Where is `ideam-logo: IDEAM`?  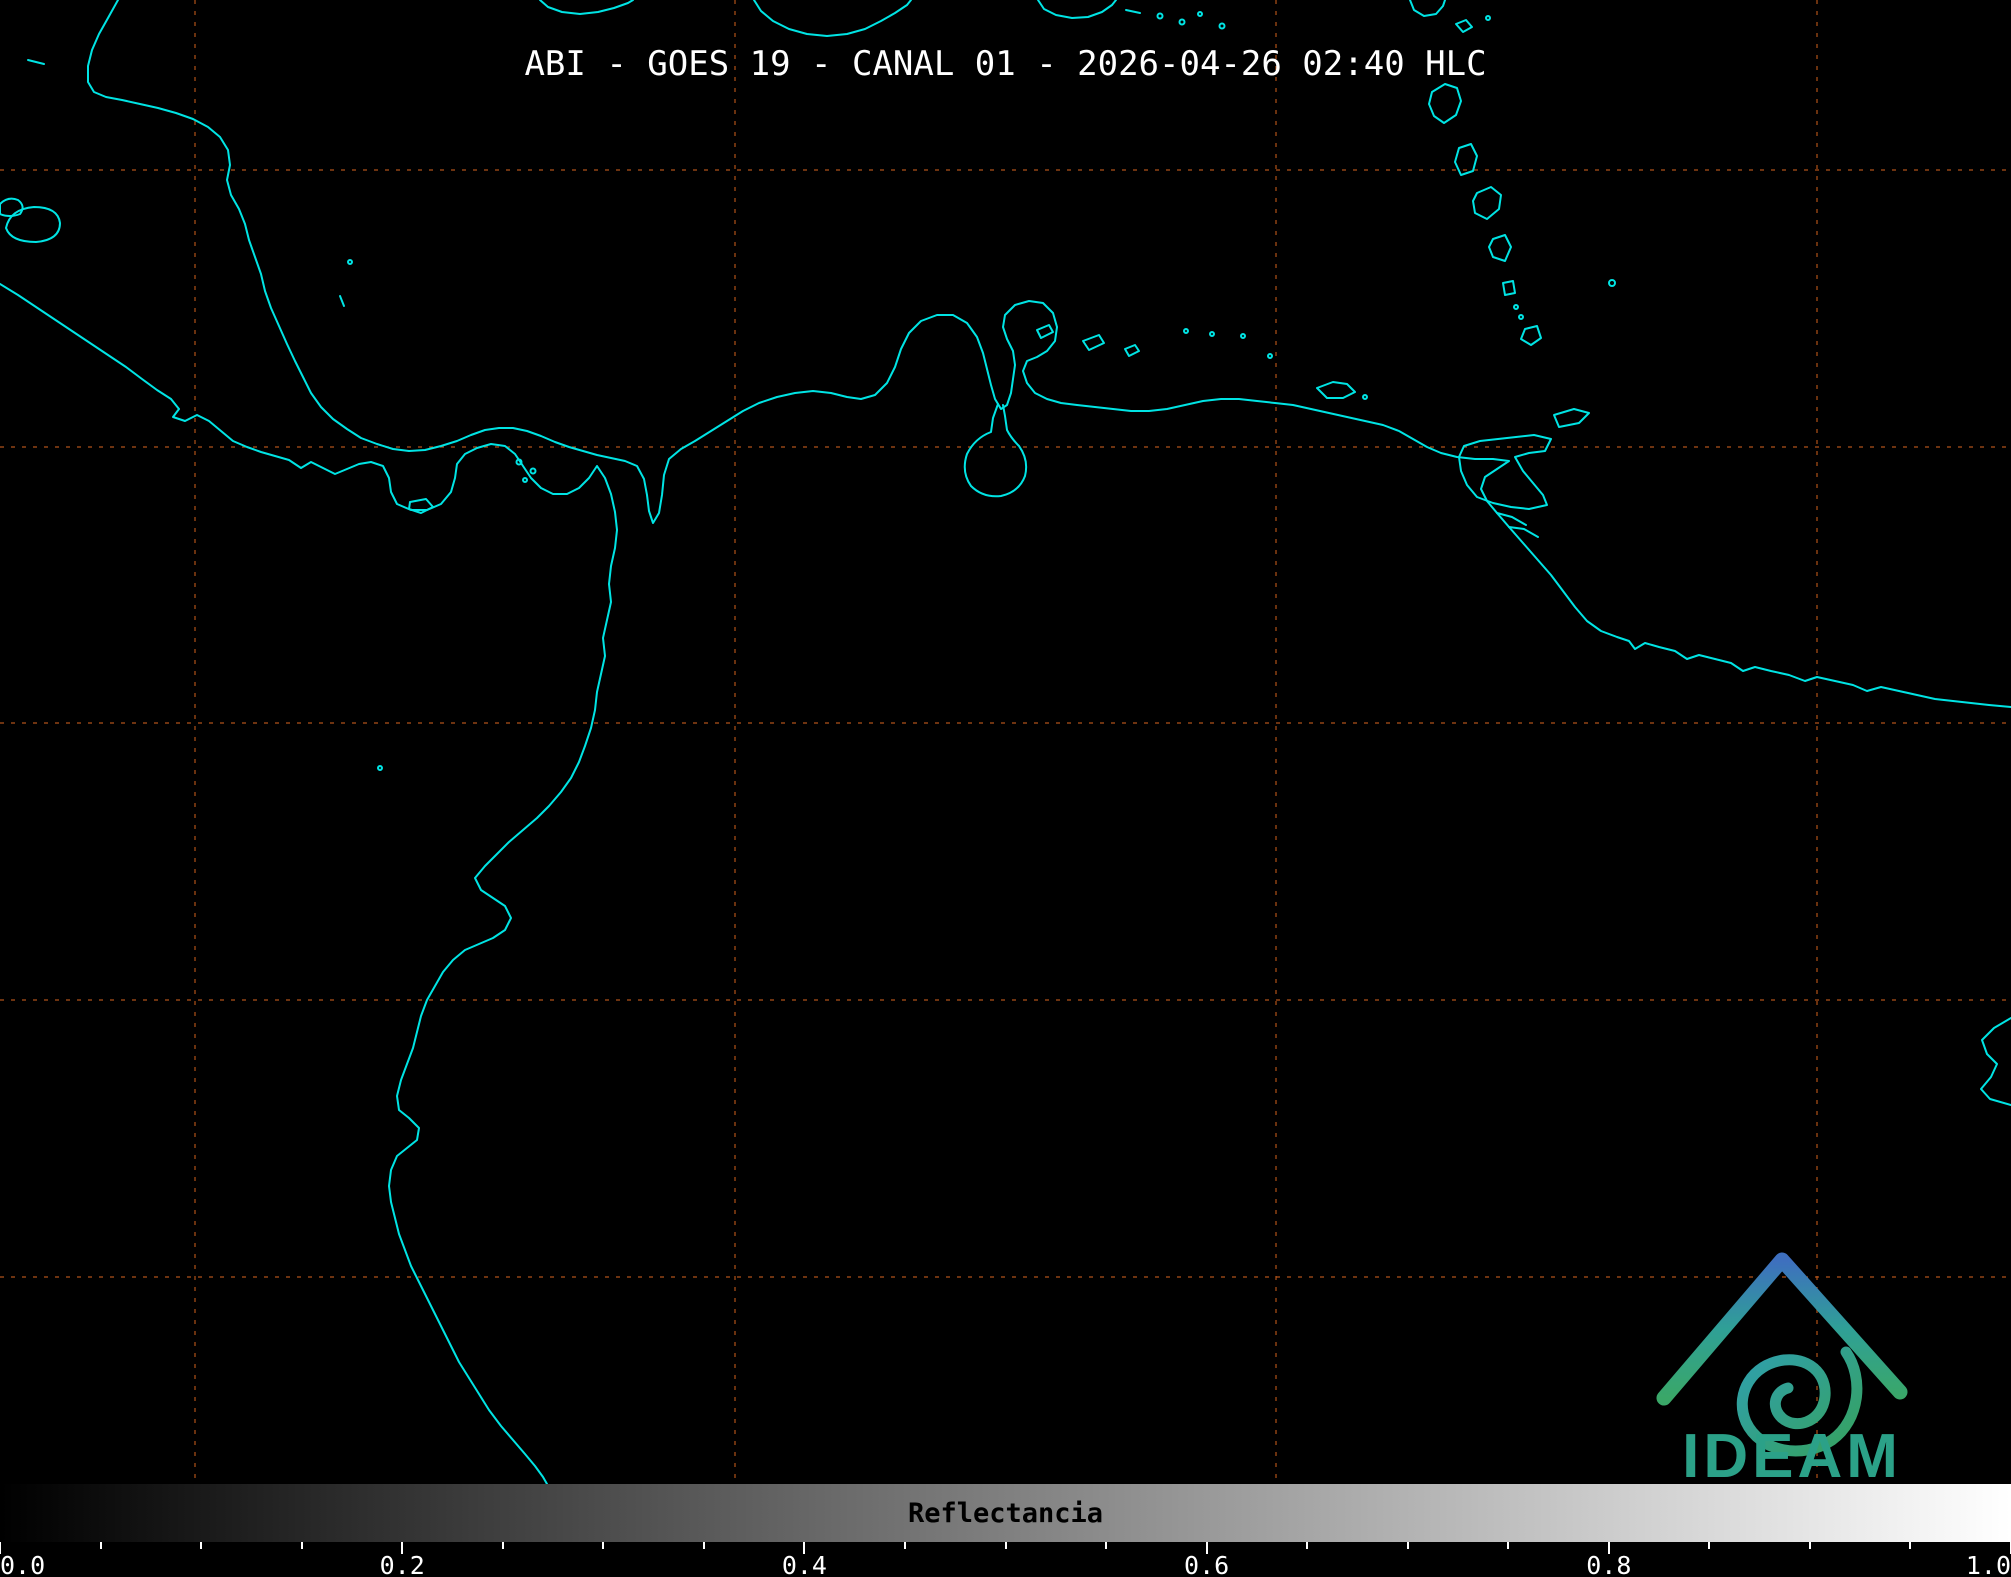
ideam-logo: IDEAM is located at coordinates (1782, 1368).